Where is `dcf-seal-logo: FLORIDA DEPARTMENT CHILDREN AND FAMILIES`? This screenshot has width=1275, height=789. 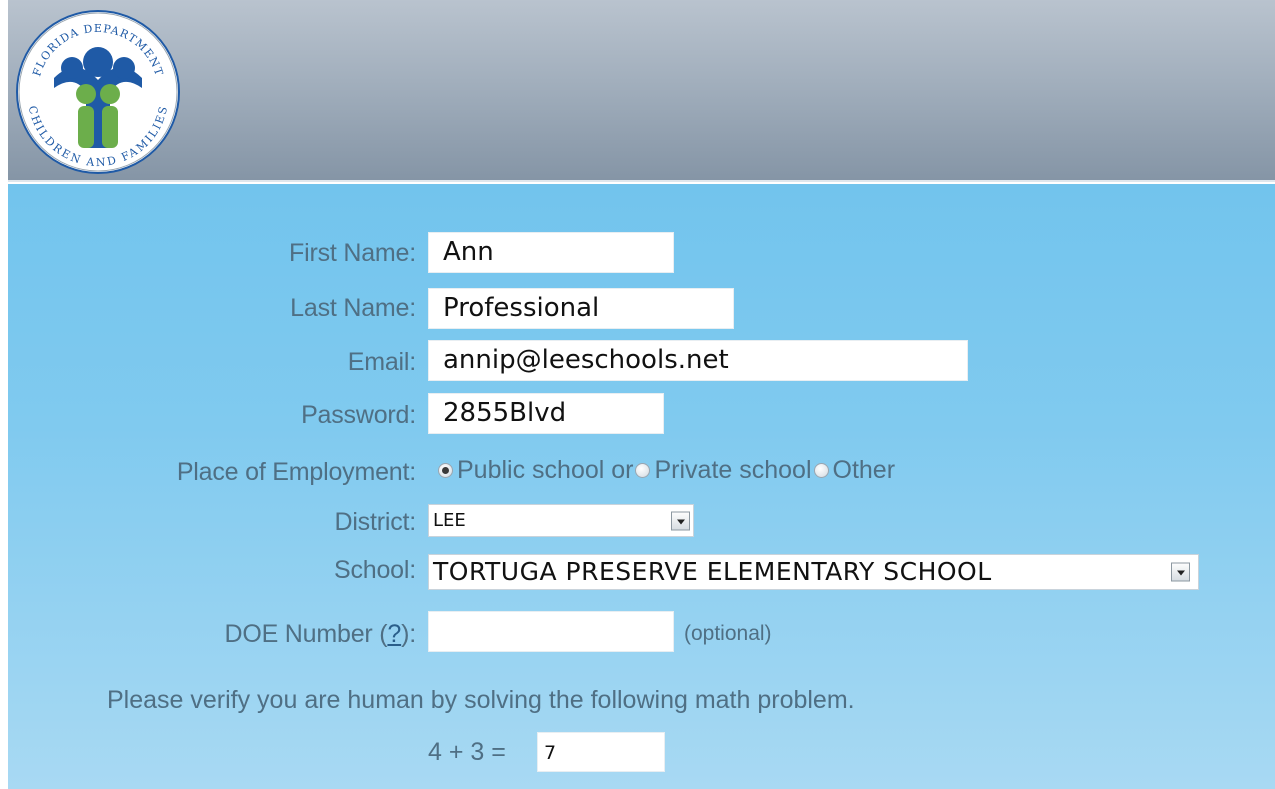
dcf-seal-logo: FLORIDA DEPARTMENT CHILDREN AND FAMILIES is located at coordinates (98, 92).